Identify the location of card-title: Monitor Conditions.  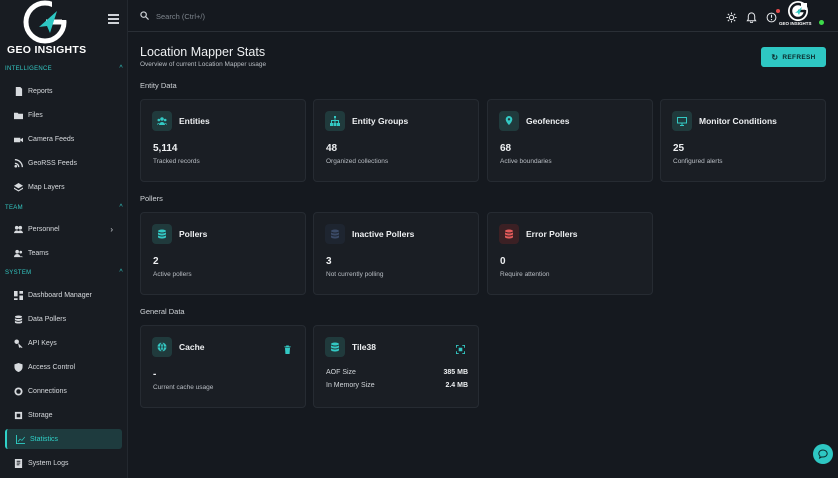
(738, 121).